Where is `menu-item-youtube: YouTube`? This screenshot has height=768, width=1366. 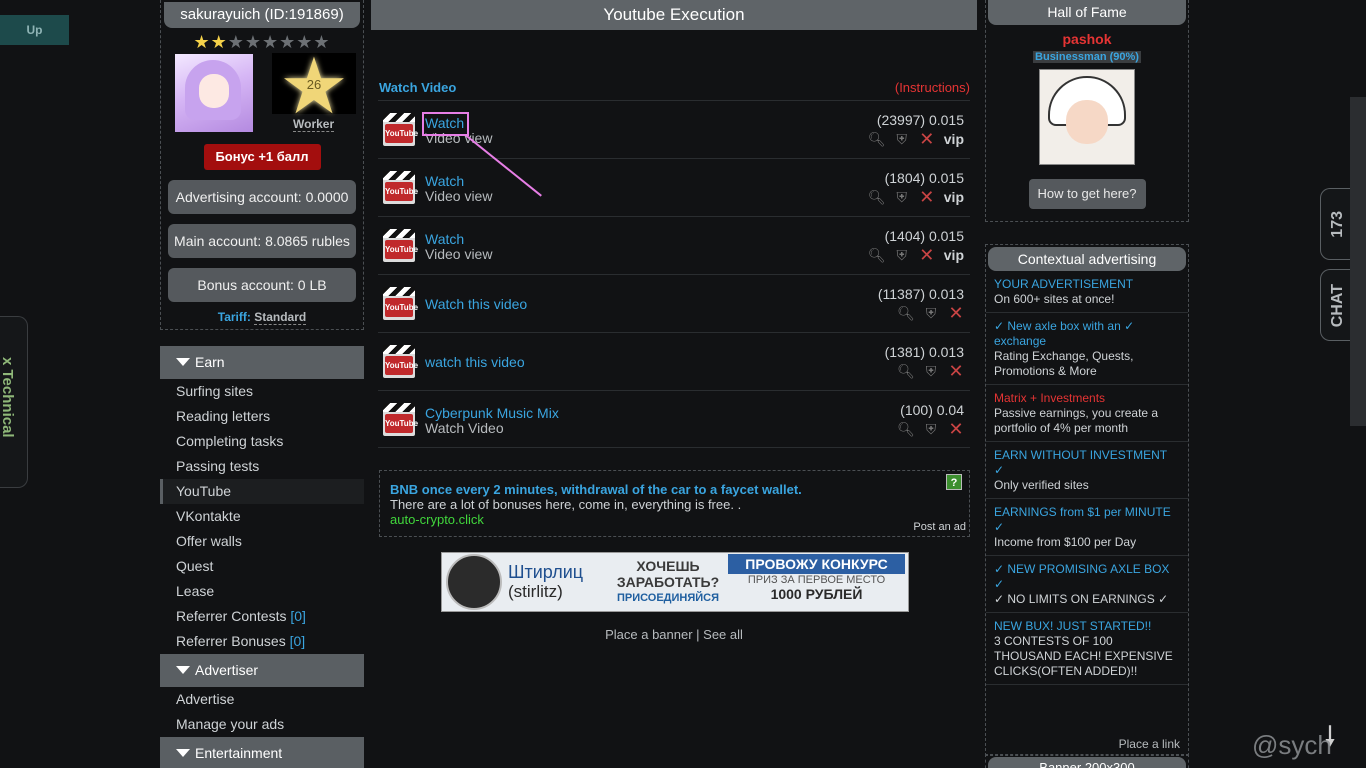
menu-item-youtube: YouTube is located at coordinates (262, 491).